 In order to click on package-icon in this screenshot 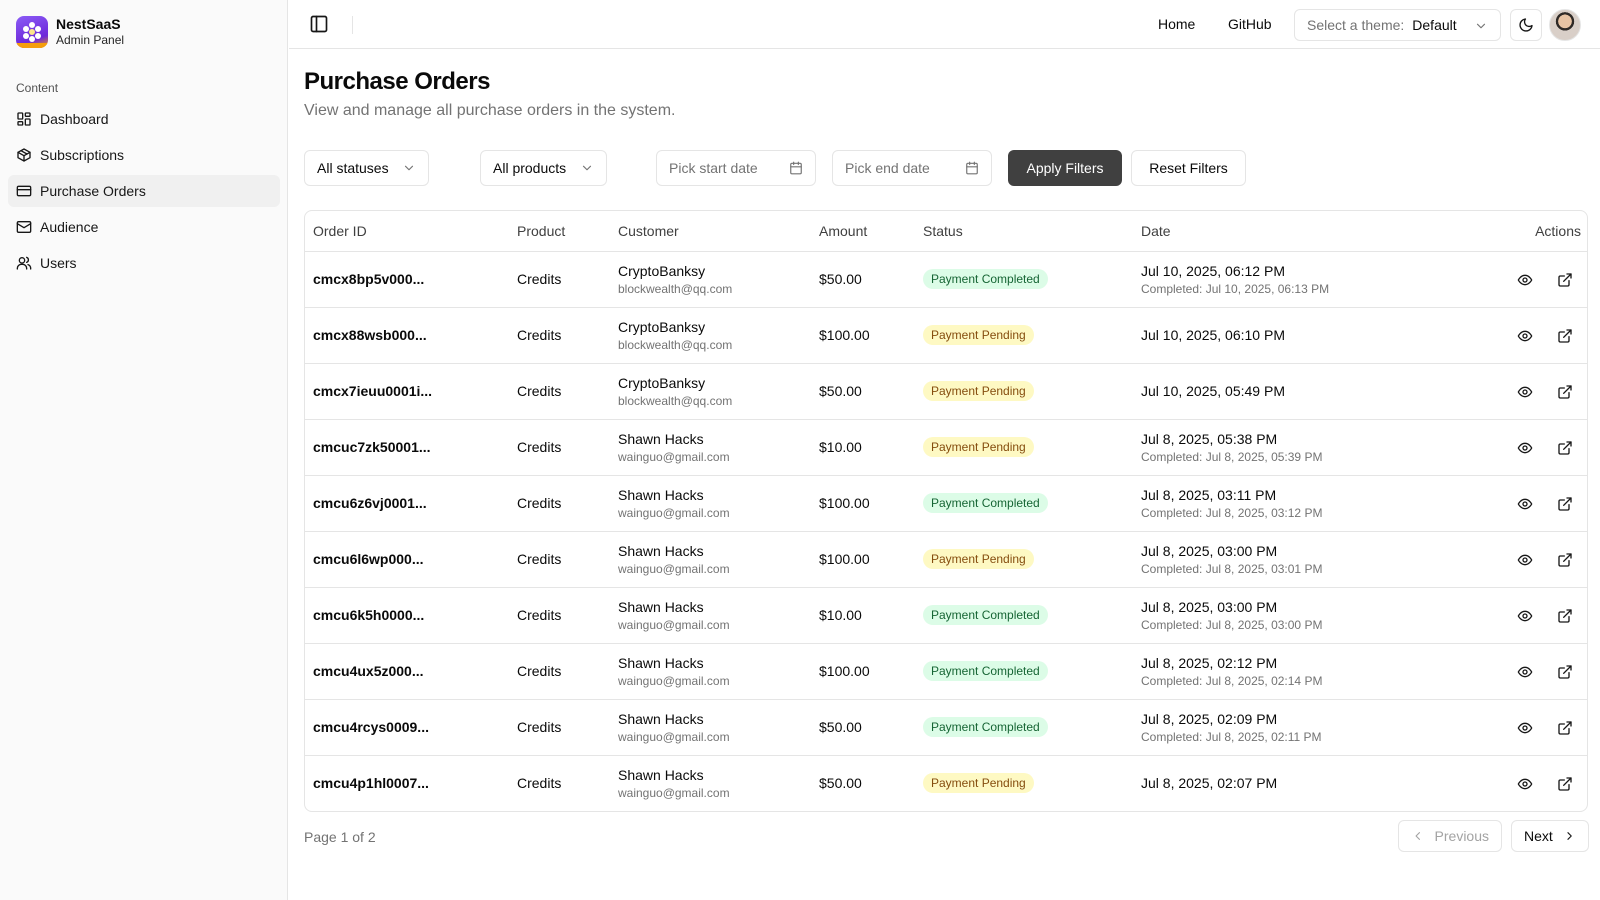, I will do `click(24, 155)`.